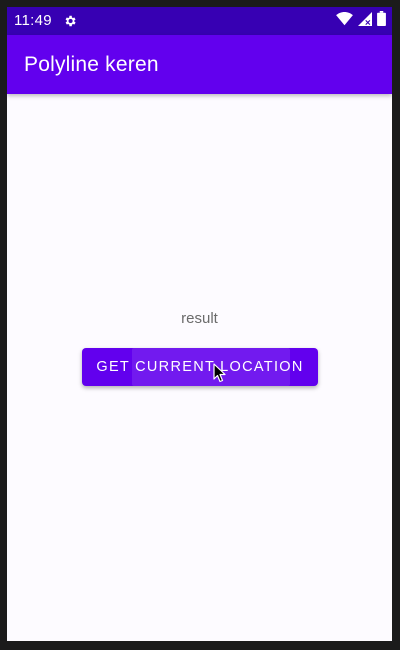 This screenshot has width=400, height=650. I want to click on wifi-icon, so click(344, 21).